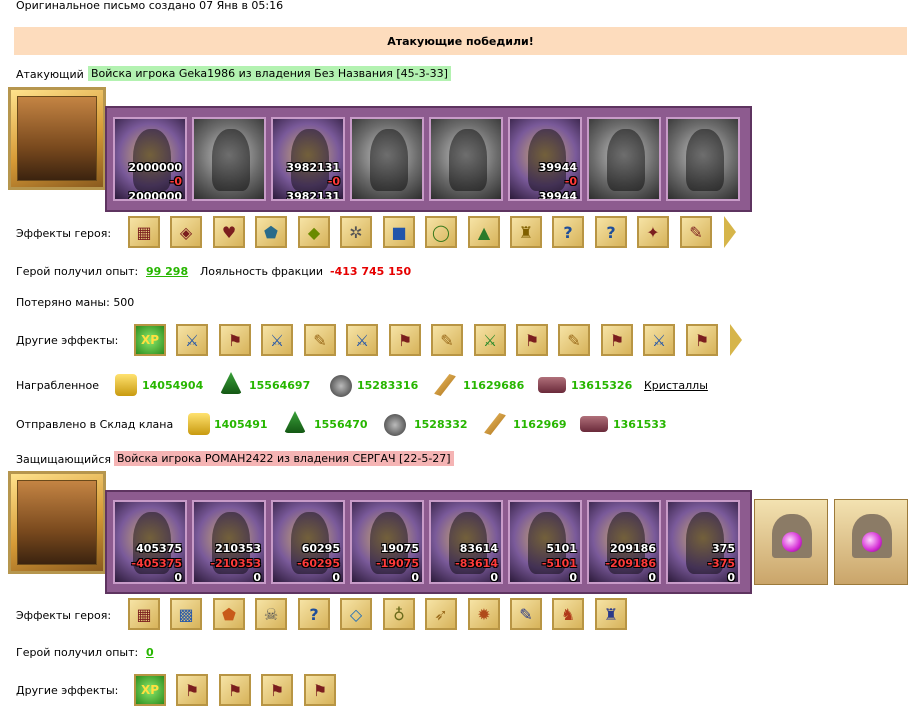  Describe the element at coordinates (395, 425) in the screenshot. I see `ore-icon` at that location.